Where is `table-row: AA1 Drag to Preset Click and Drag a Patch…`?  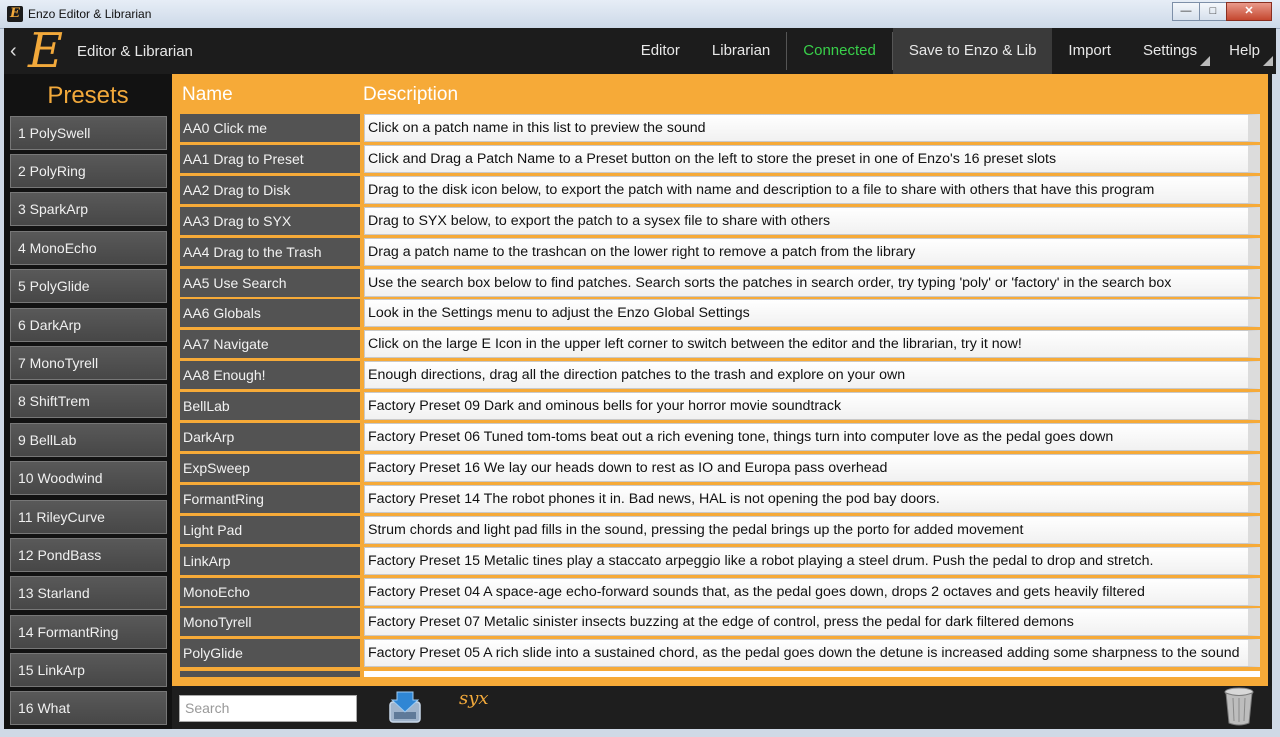
table-row: AA1 Drag to Preset Click and Drag a Patch… is located at coordinates (721, 158).